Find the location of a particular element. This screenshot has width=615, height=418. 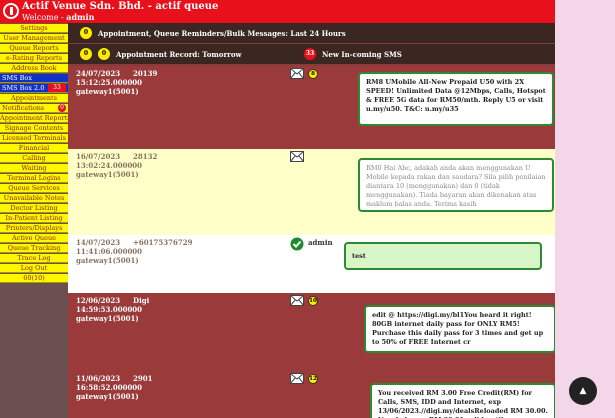

menu-queue-reports: Queue Reports is located at coordinates (34, 48).